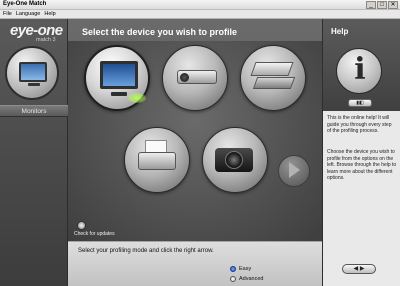  I want to click on device-printer-button, so click(157, 160).